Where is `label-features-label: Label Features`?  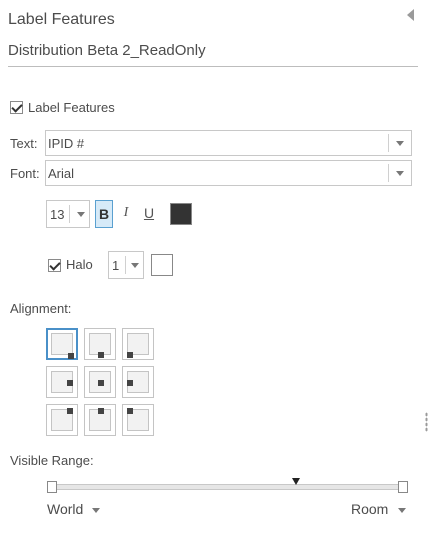
label-features-label: Label Features is located at coordinates (71, 107).